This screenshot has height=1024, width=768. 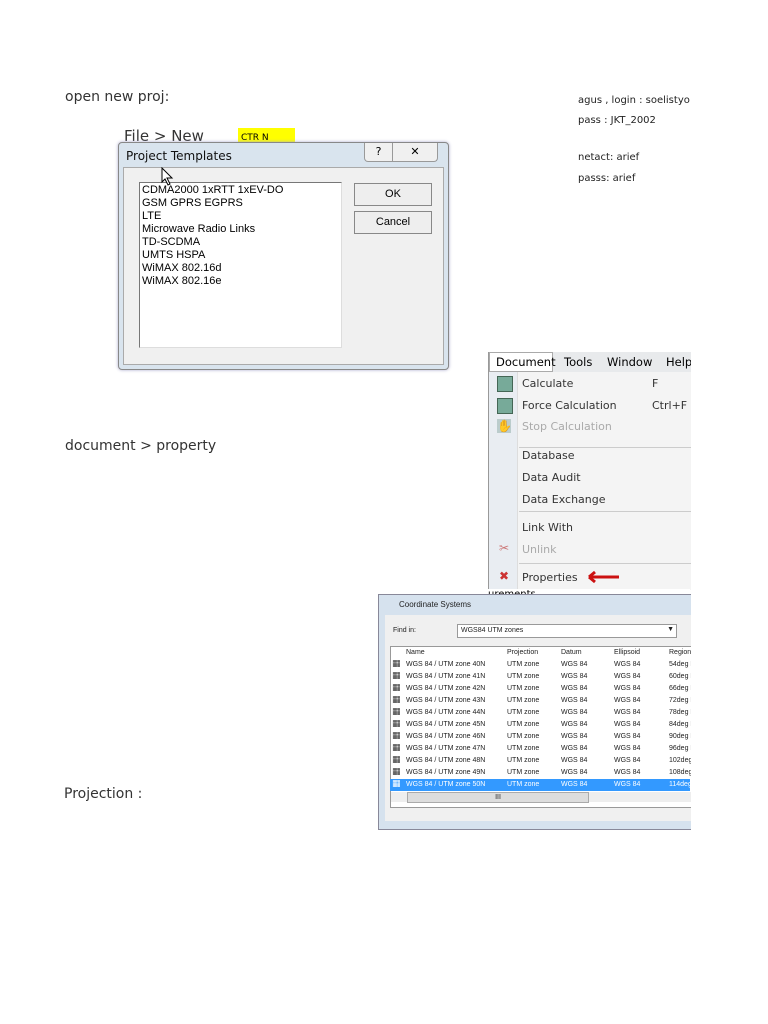 I want to click on stop-calc-icon: ✋, so click(x=504, y=426).